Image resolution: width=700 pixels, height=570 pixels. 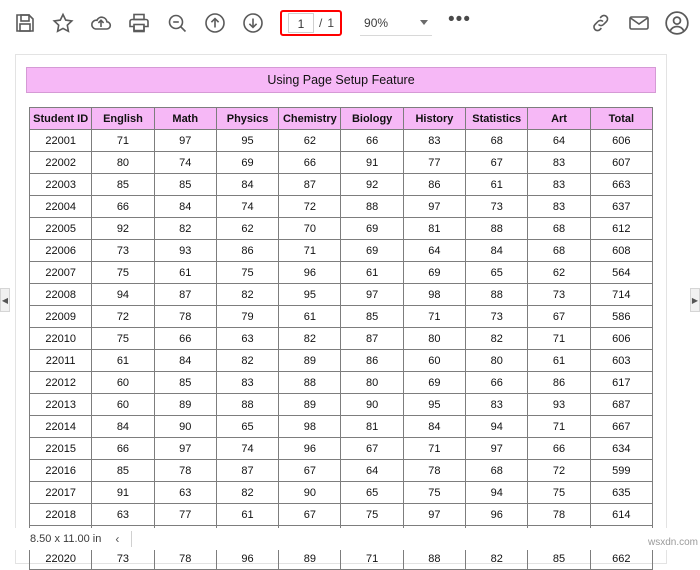 What do you see at coordinates (60, 118) in the screenshot?
I see `col-header-student-id: Student ID` at bounding box center [60, 118].